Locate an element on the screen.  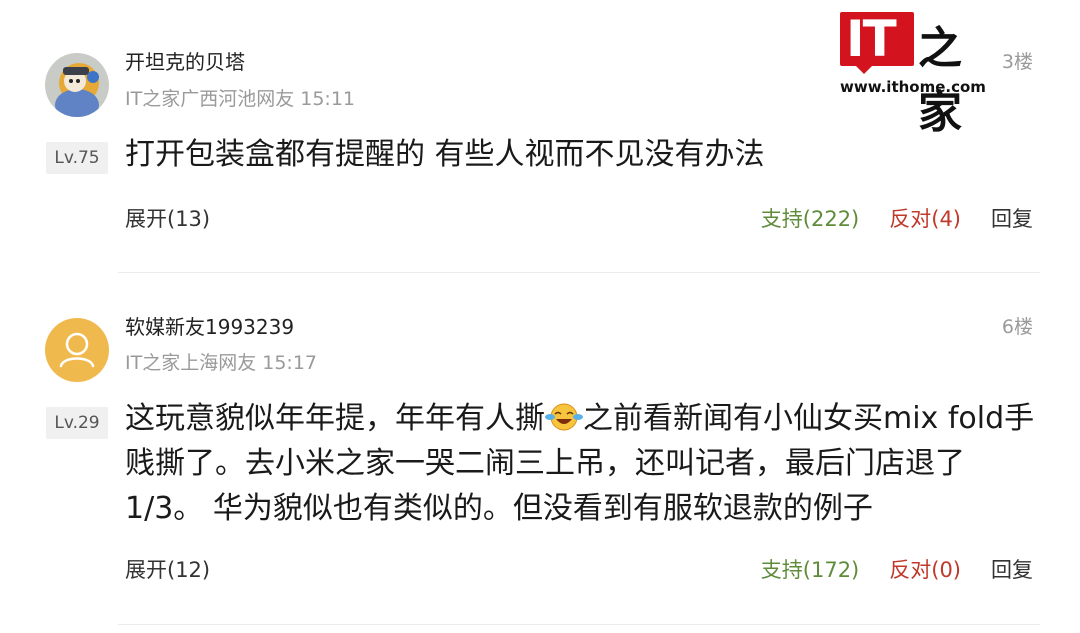
comment-meta: IT之家上海网友 15:17 is located at coordinates (221, 363).